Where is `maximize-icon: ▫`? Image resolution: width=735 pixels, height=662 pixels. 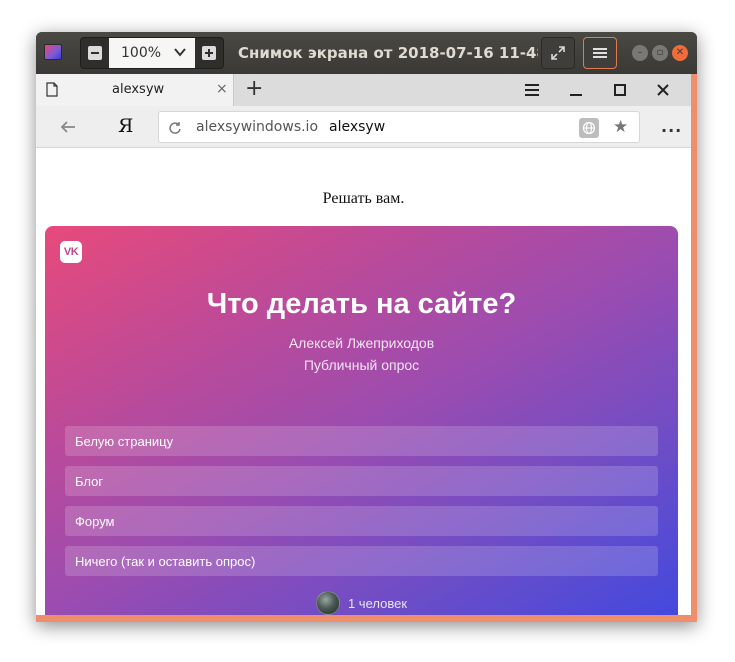 maximize-icon: ▫ is located at coordinates (660, 52).